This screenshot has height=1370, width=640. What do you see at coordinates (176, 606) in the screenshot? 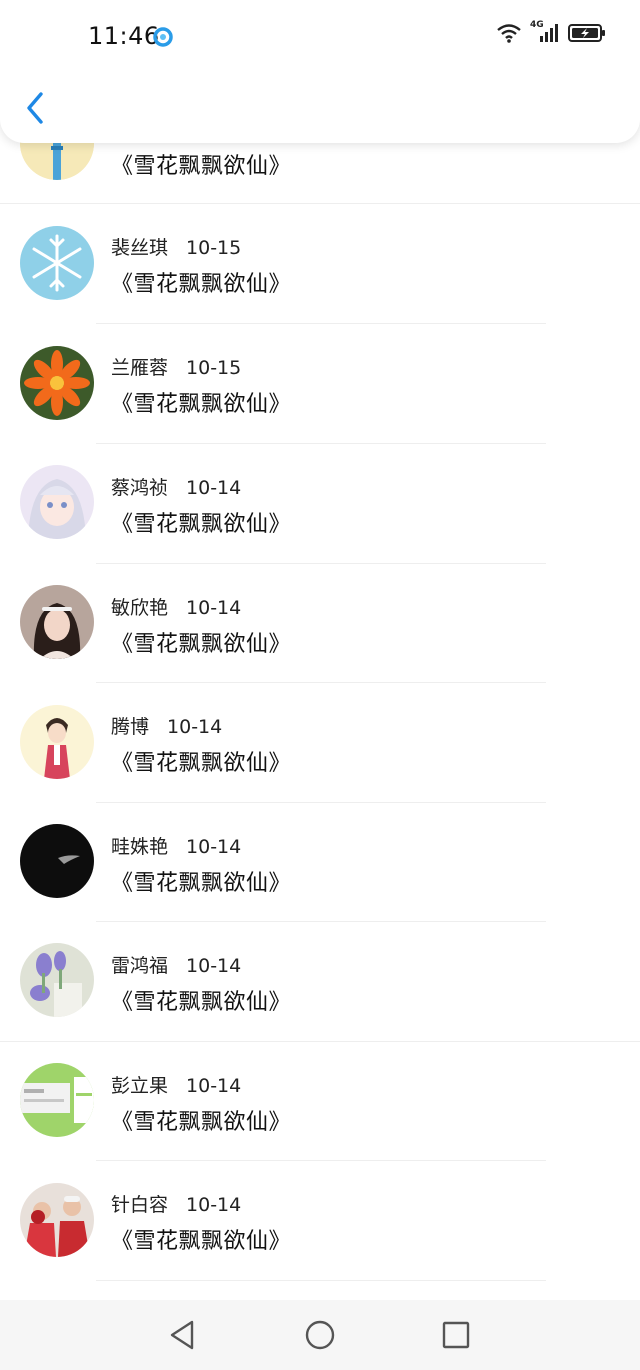
I see `item-meta: 敏欣艳 10-14` at bounding box center [176, 606].